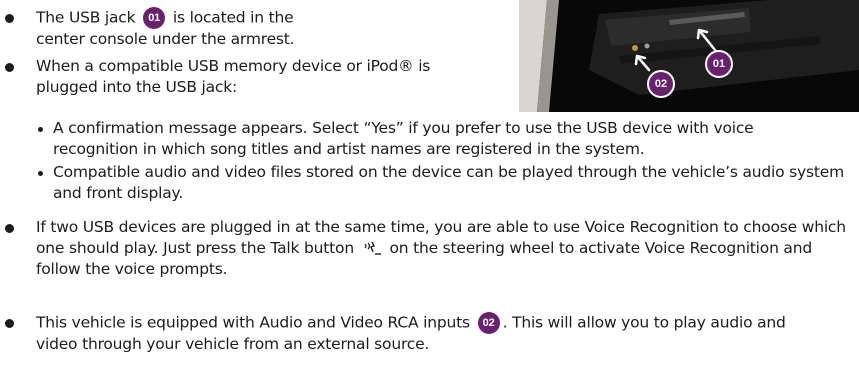 The height and width of the screenshot is (388, 859). I want to click on usb-console-photo: 02 01, so click(689, 56).